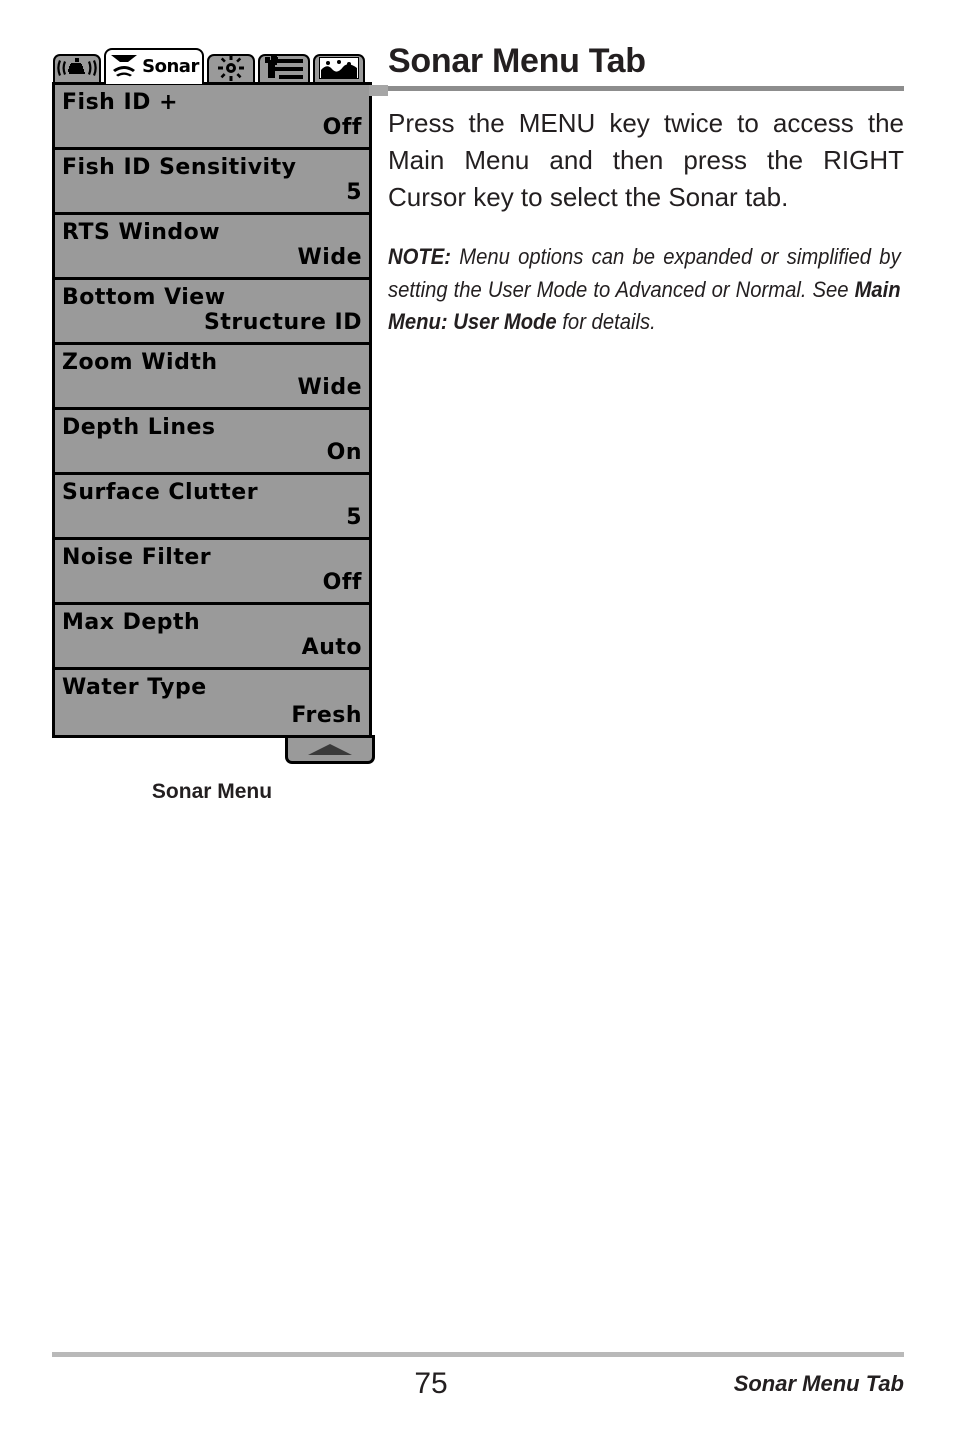 The image size is (954, 1431). Describe the element at coordinates (431, 1383) in the screenshot. I see `page-number: 75` at that location.